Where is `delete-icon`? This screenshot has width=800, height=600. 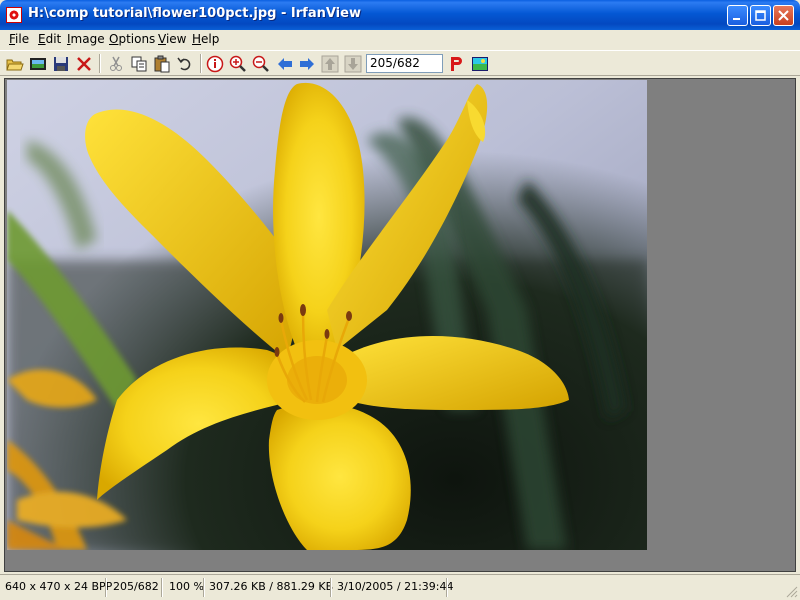
delete-icon is located at coordinates (84, 64).